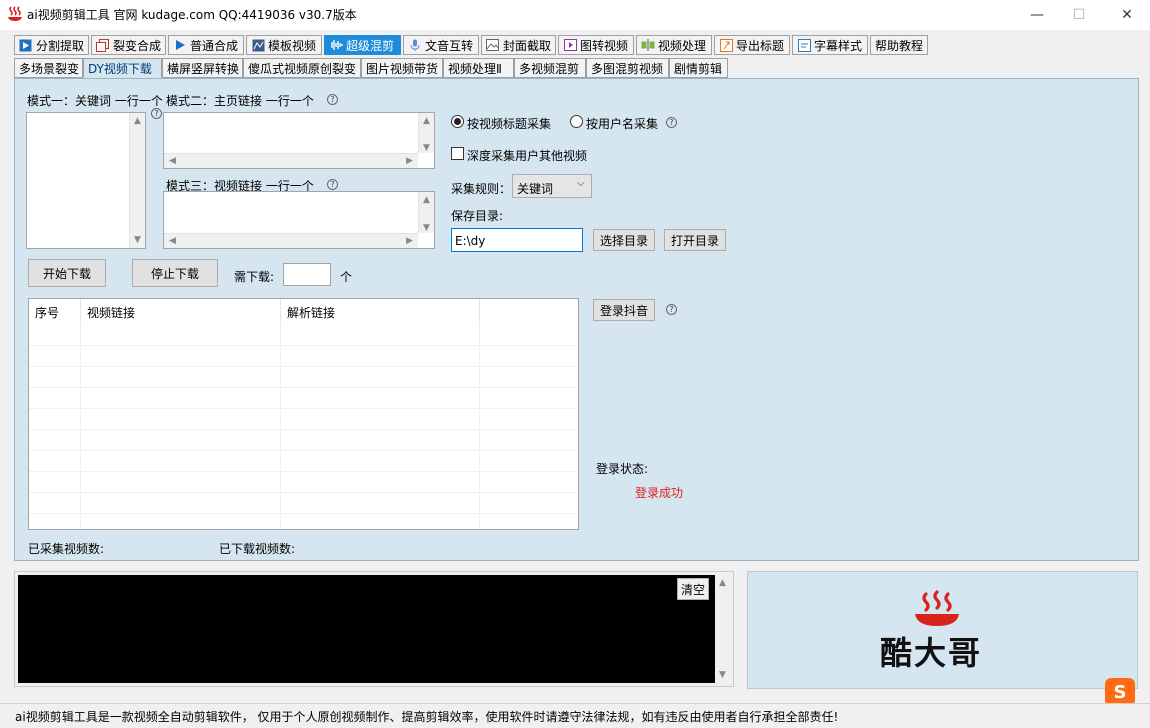  I want to click on copy-icon, so click(103, 45).